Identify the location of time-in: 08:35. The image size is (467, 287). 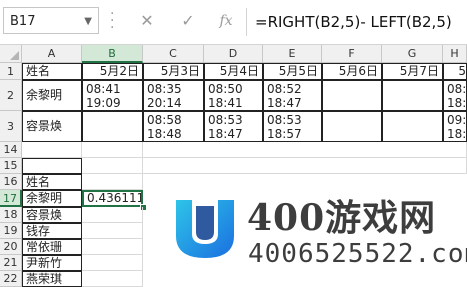
(164, 89).